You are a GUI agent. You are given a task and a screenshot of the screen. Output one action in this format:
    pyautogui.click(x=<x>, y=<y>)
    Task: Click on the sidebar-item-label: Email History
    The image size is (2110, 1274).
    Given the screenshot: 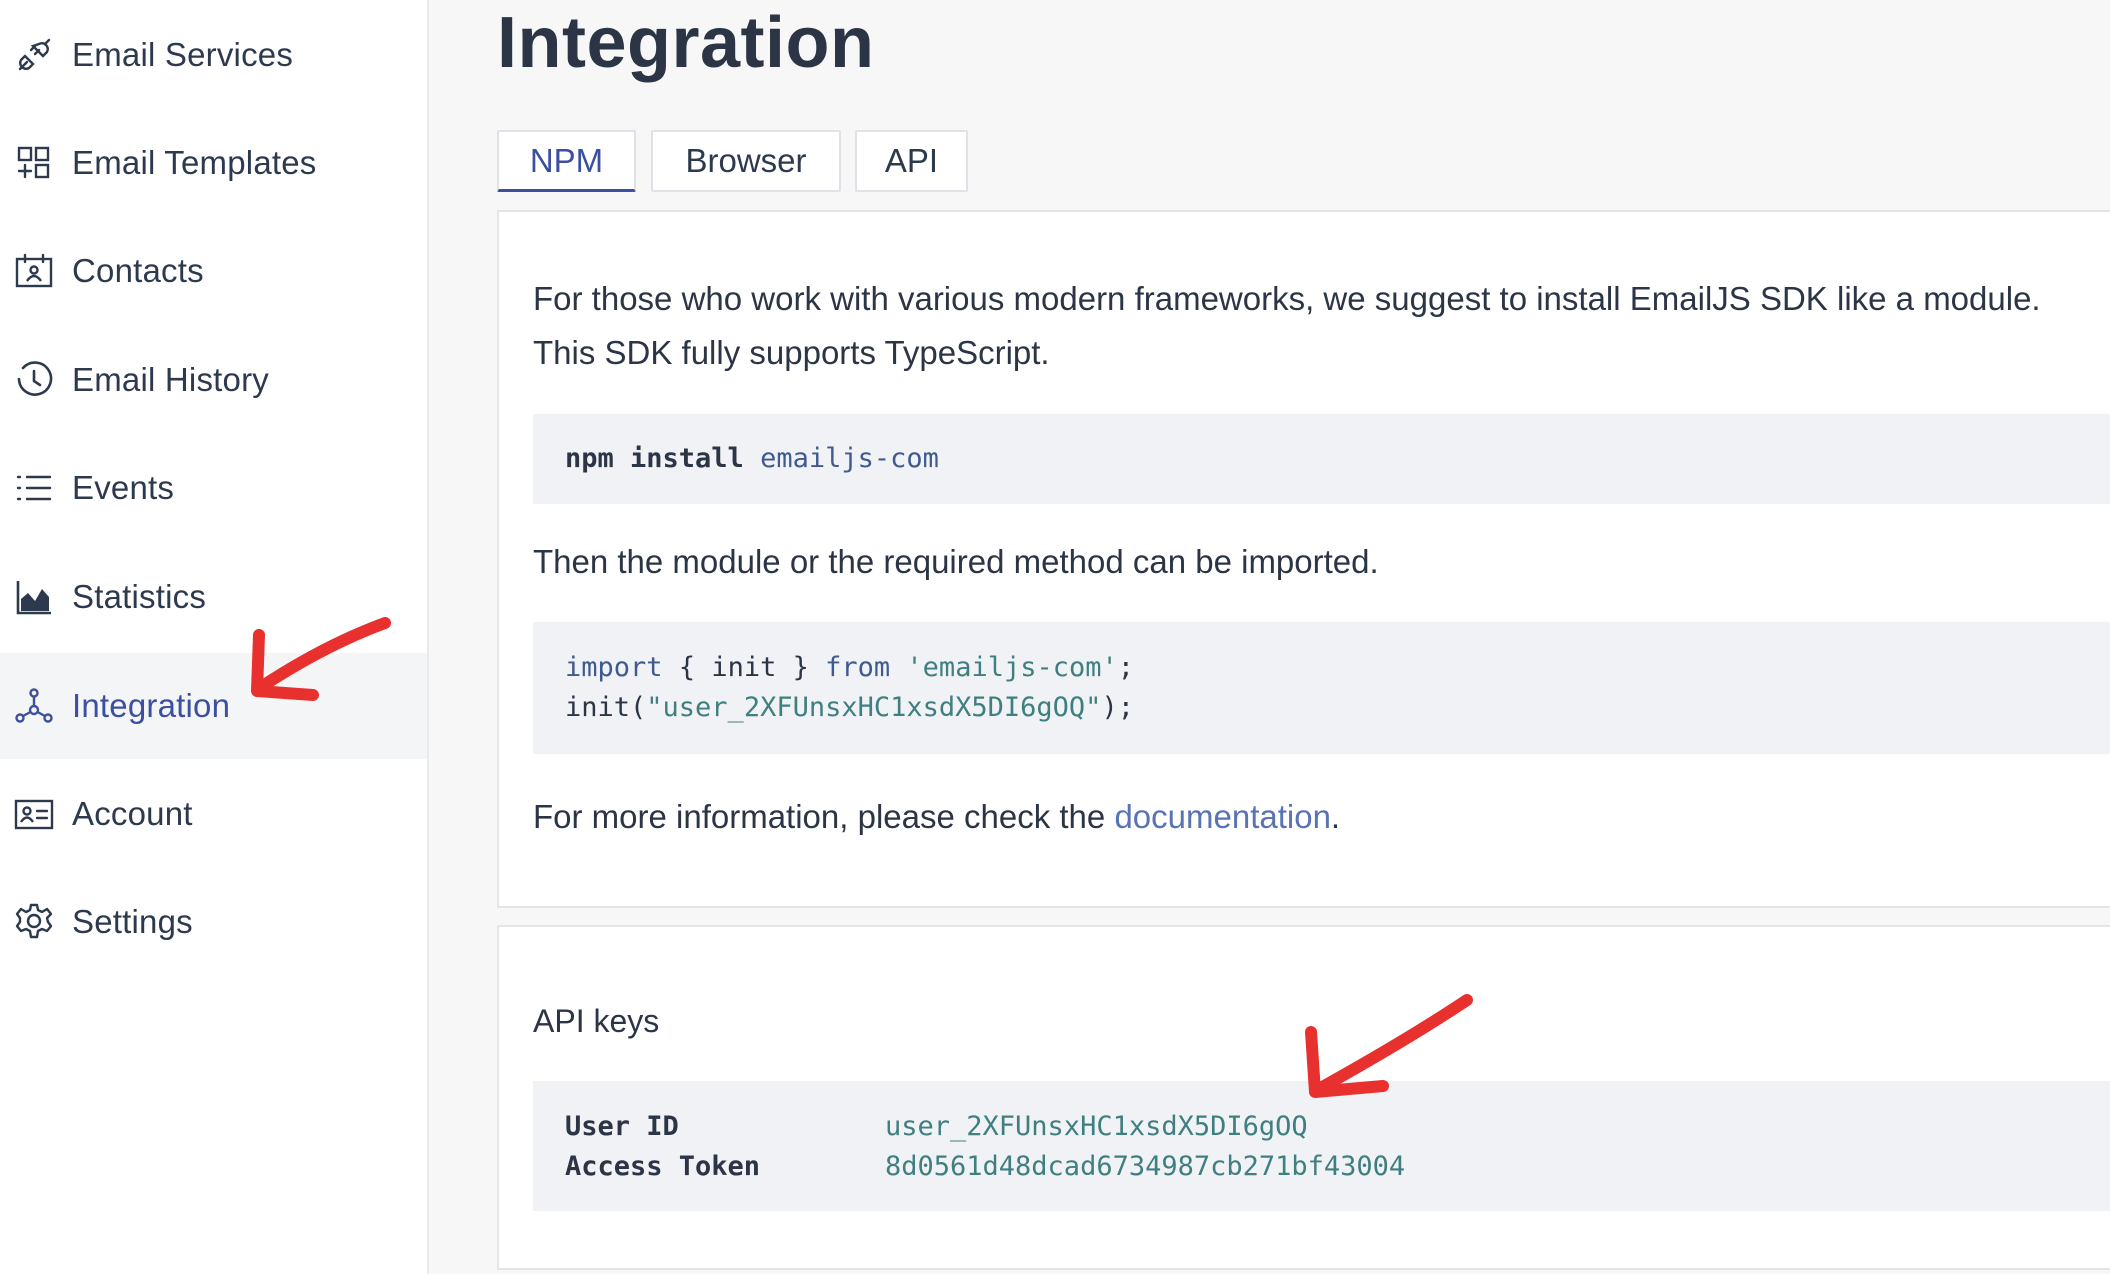 What is the action you would take?
    pyautogui.click(x=170, y=379)
    